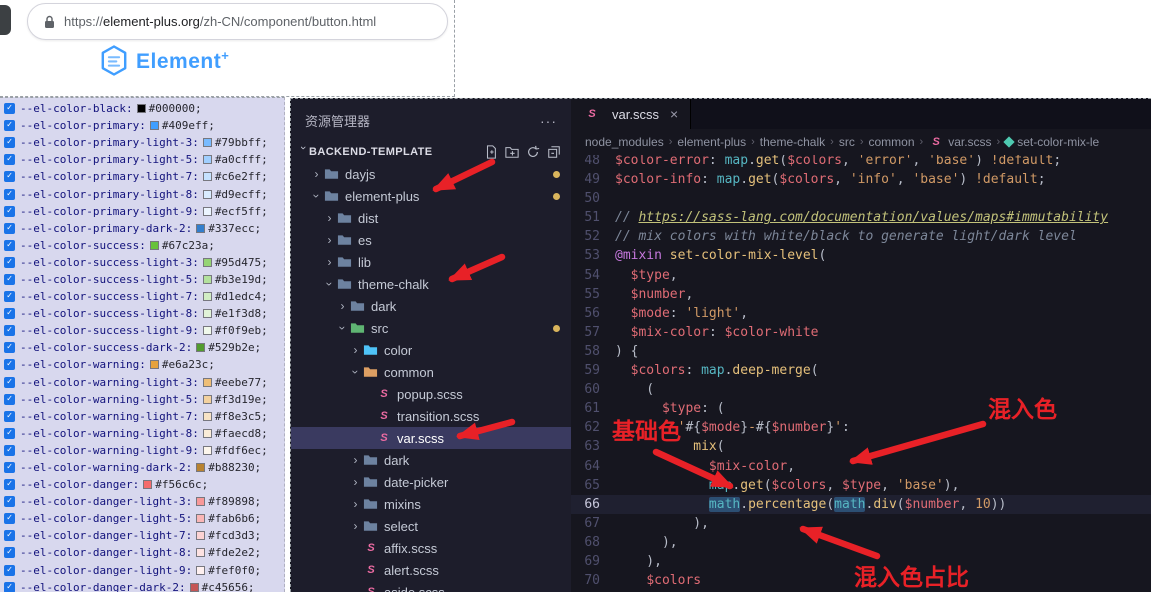 The height and width of the screenshot is (592, 1151). Describe the element at coordinates (861, 275) in the screenshot. I see `code-line-54: 54 $type,` at that location.